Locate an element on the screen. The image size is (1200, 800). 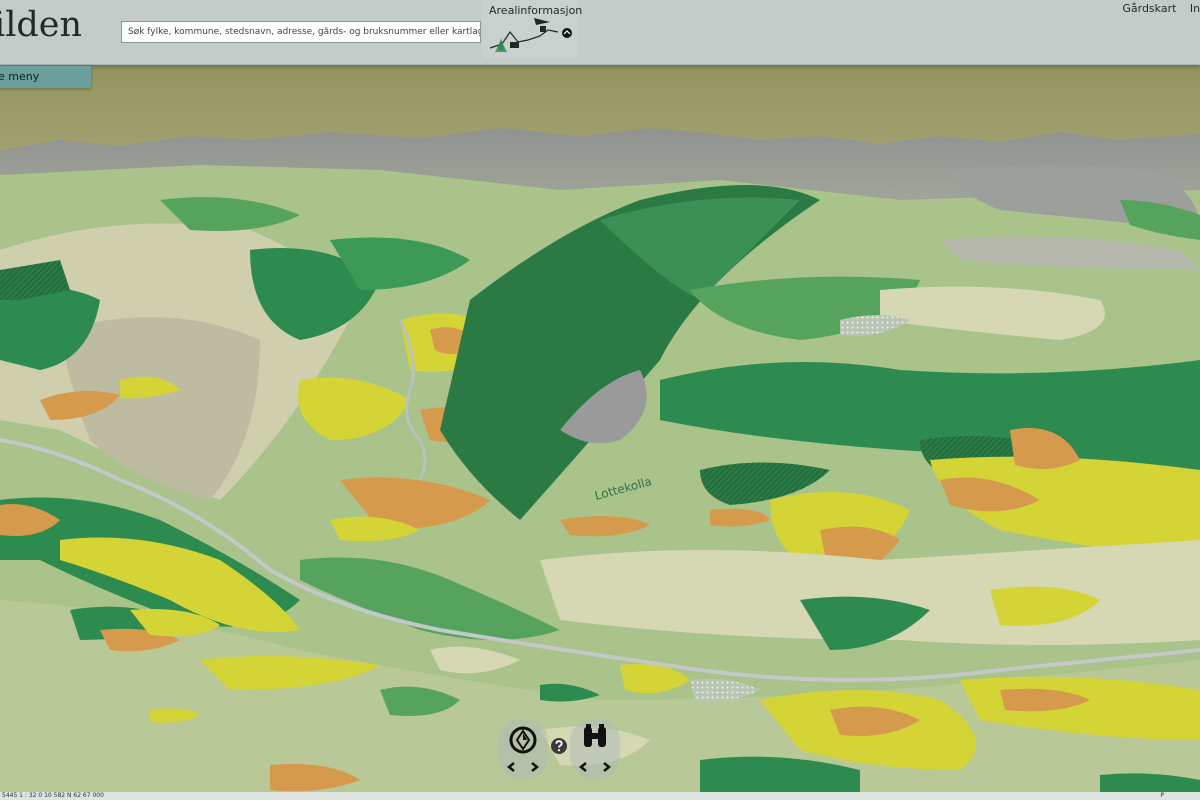
top-navigation: Gårdskart Inf is located at coordinates (1156, 8).